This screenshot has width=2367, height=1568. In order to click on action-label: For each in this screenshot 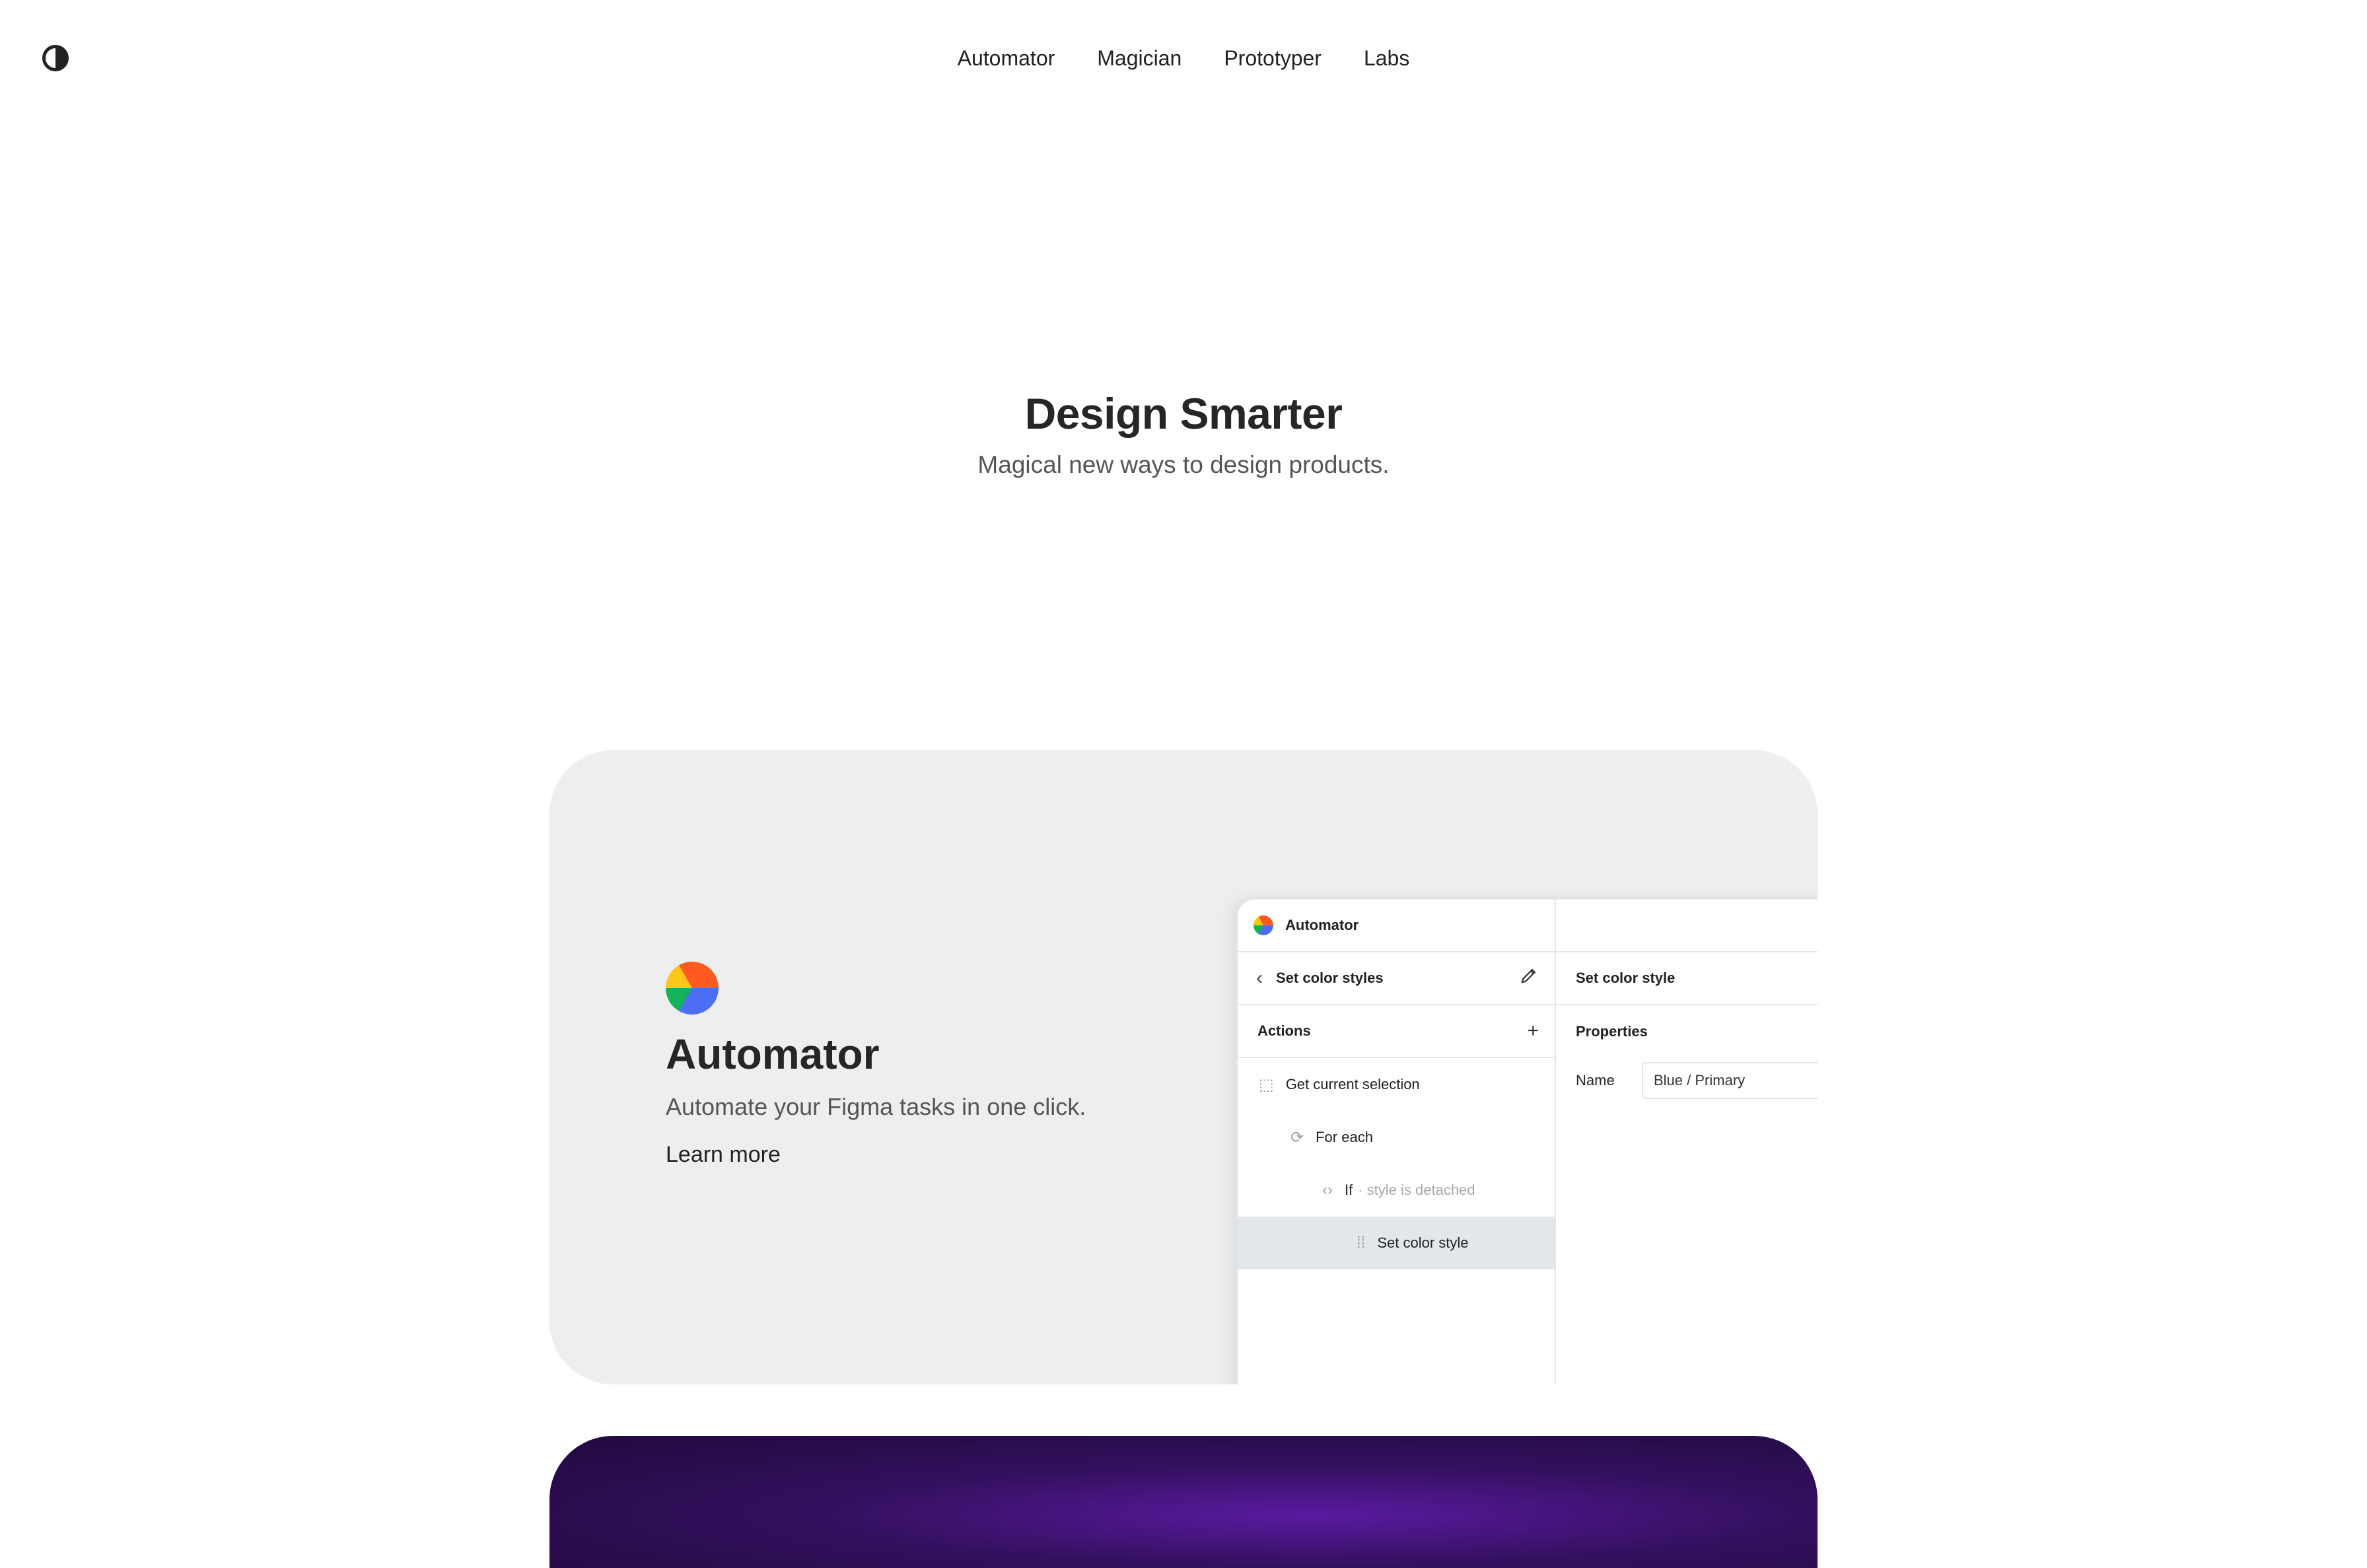, I will do `click(1345, 1137)`.